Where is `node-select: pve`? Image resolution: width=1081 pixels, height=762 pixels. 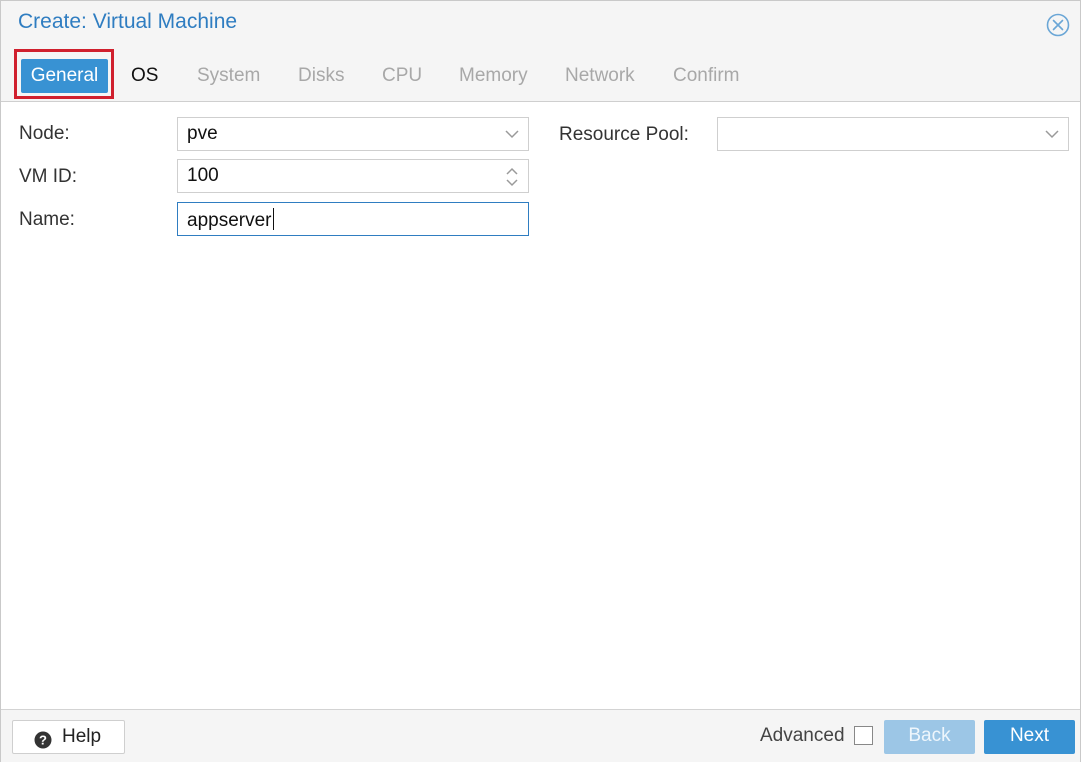
node-select: pve is located at coordinates (353, 134).